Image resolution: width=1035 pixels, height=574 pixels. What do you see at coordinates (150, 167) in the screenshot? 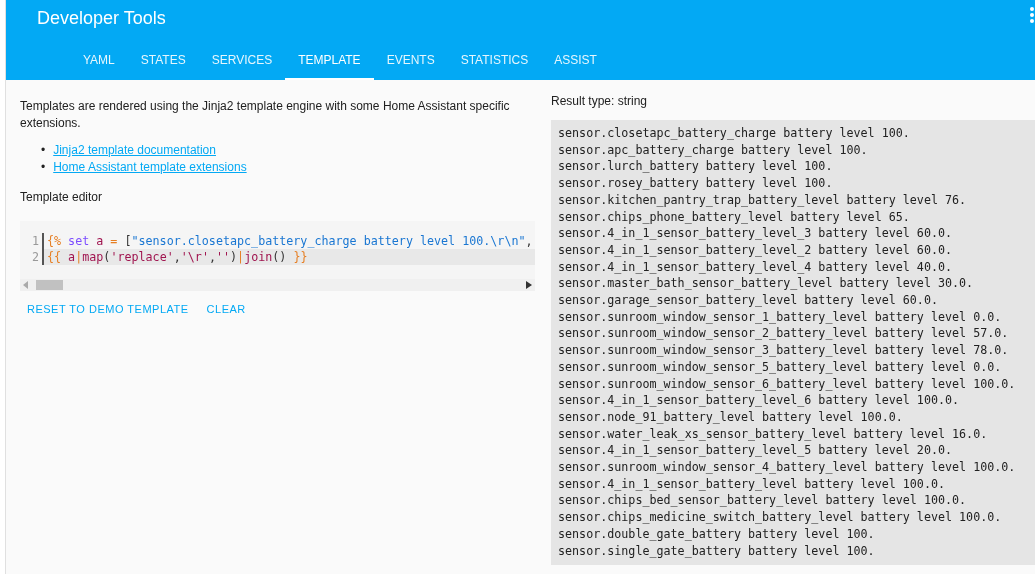
I see `doc-link: Home Assistant template extensions` at bounding box center [150, 167].